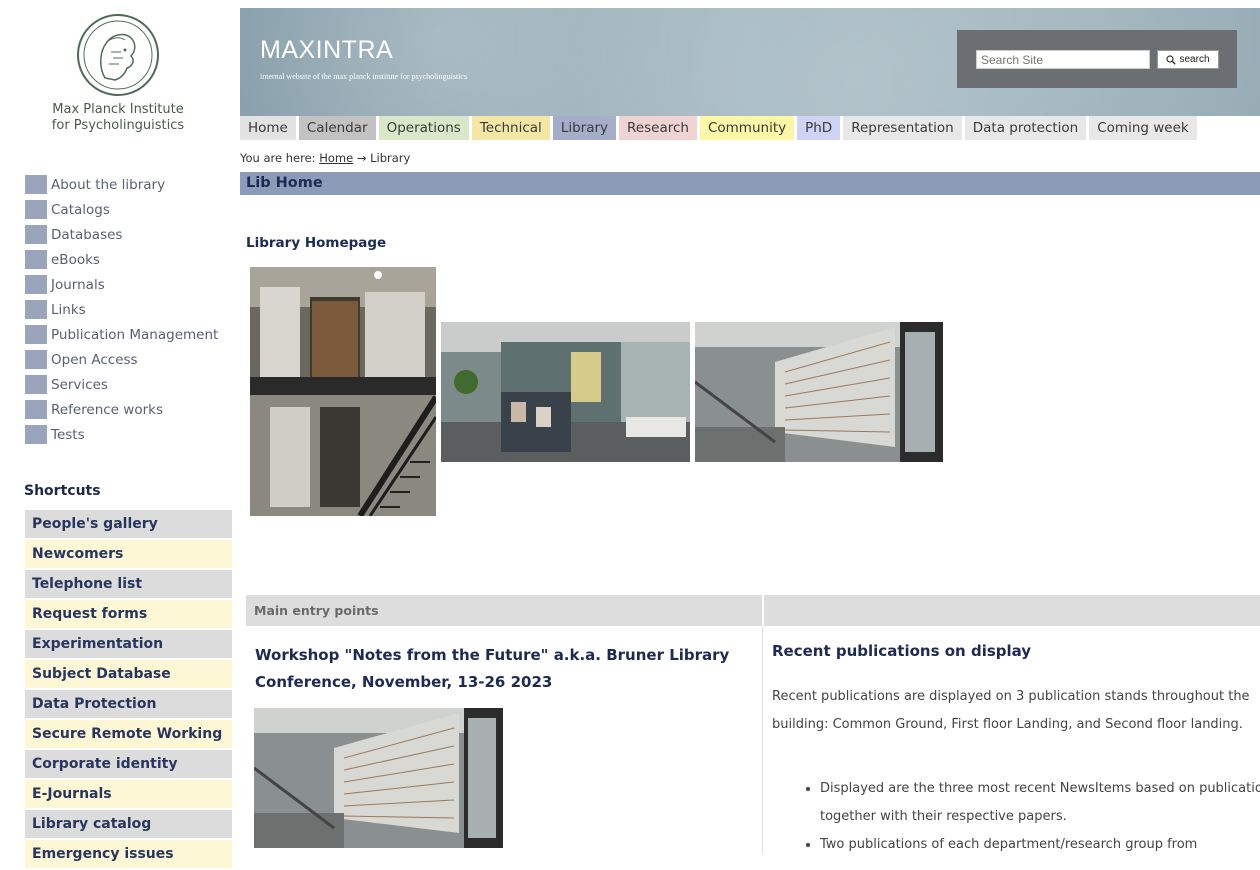 The width and height of the screenshot is (1260, 870). What do you see at coordinates (565, 392) in the screenshot?
I see `library-photo-reading-area` at bounding box center [565, 392].